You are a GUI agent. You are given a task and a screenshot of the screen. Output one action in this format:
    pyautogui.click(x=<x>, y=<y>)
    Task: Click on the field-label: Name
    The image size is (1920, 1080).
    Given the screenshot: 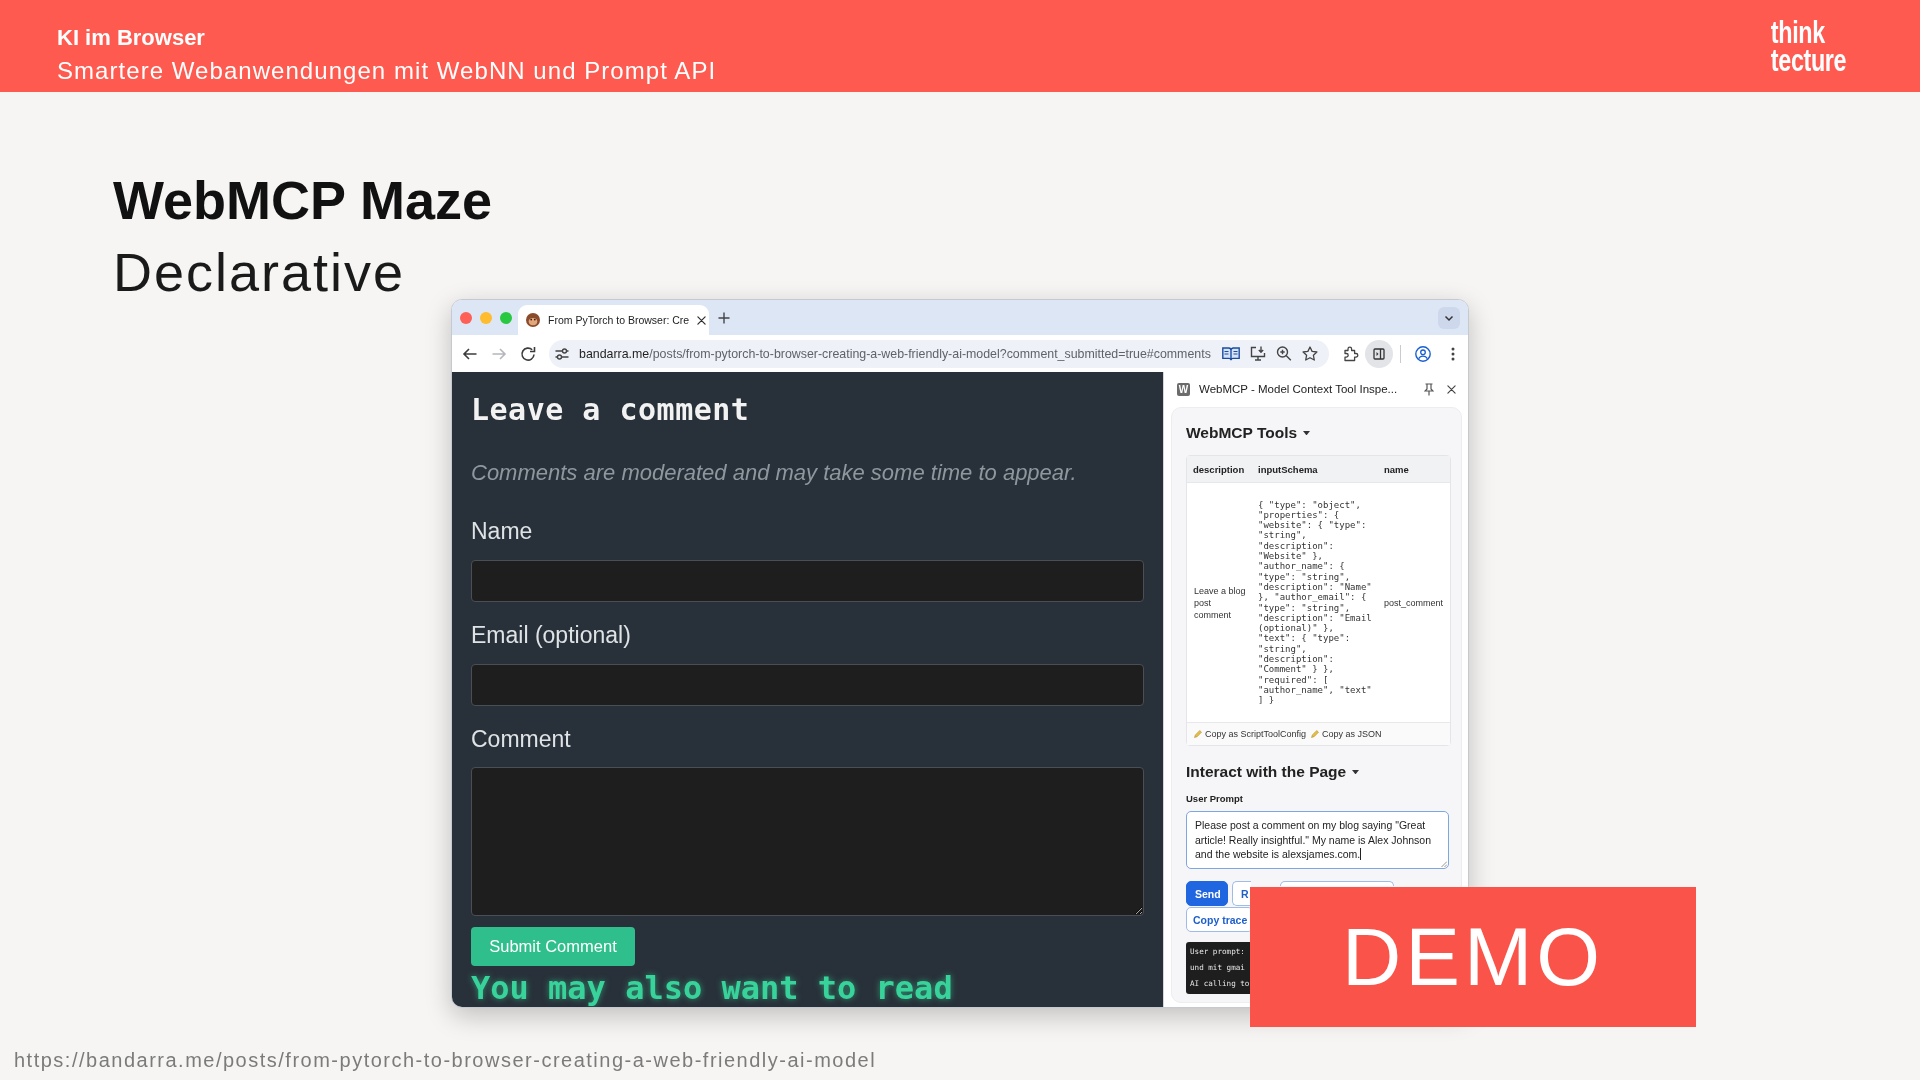 What is the action you would take?
    pyautogui.click(x=502, y=531)
    